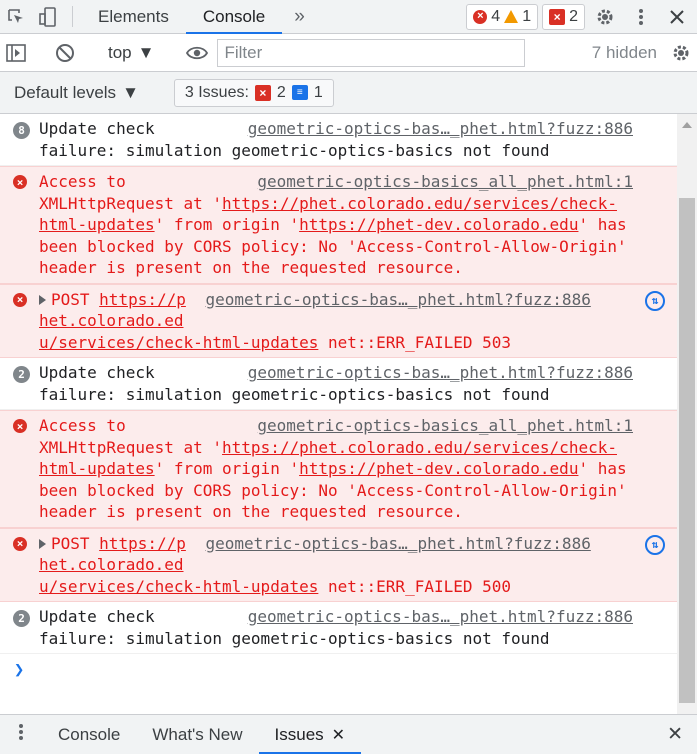  What do you see at coordinates (605, 16) in the screenshot?
I see `settings-gear-icon` at bounding box center [605, 16].